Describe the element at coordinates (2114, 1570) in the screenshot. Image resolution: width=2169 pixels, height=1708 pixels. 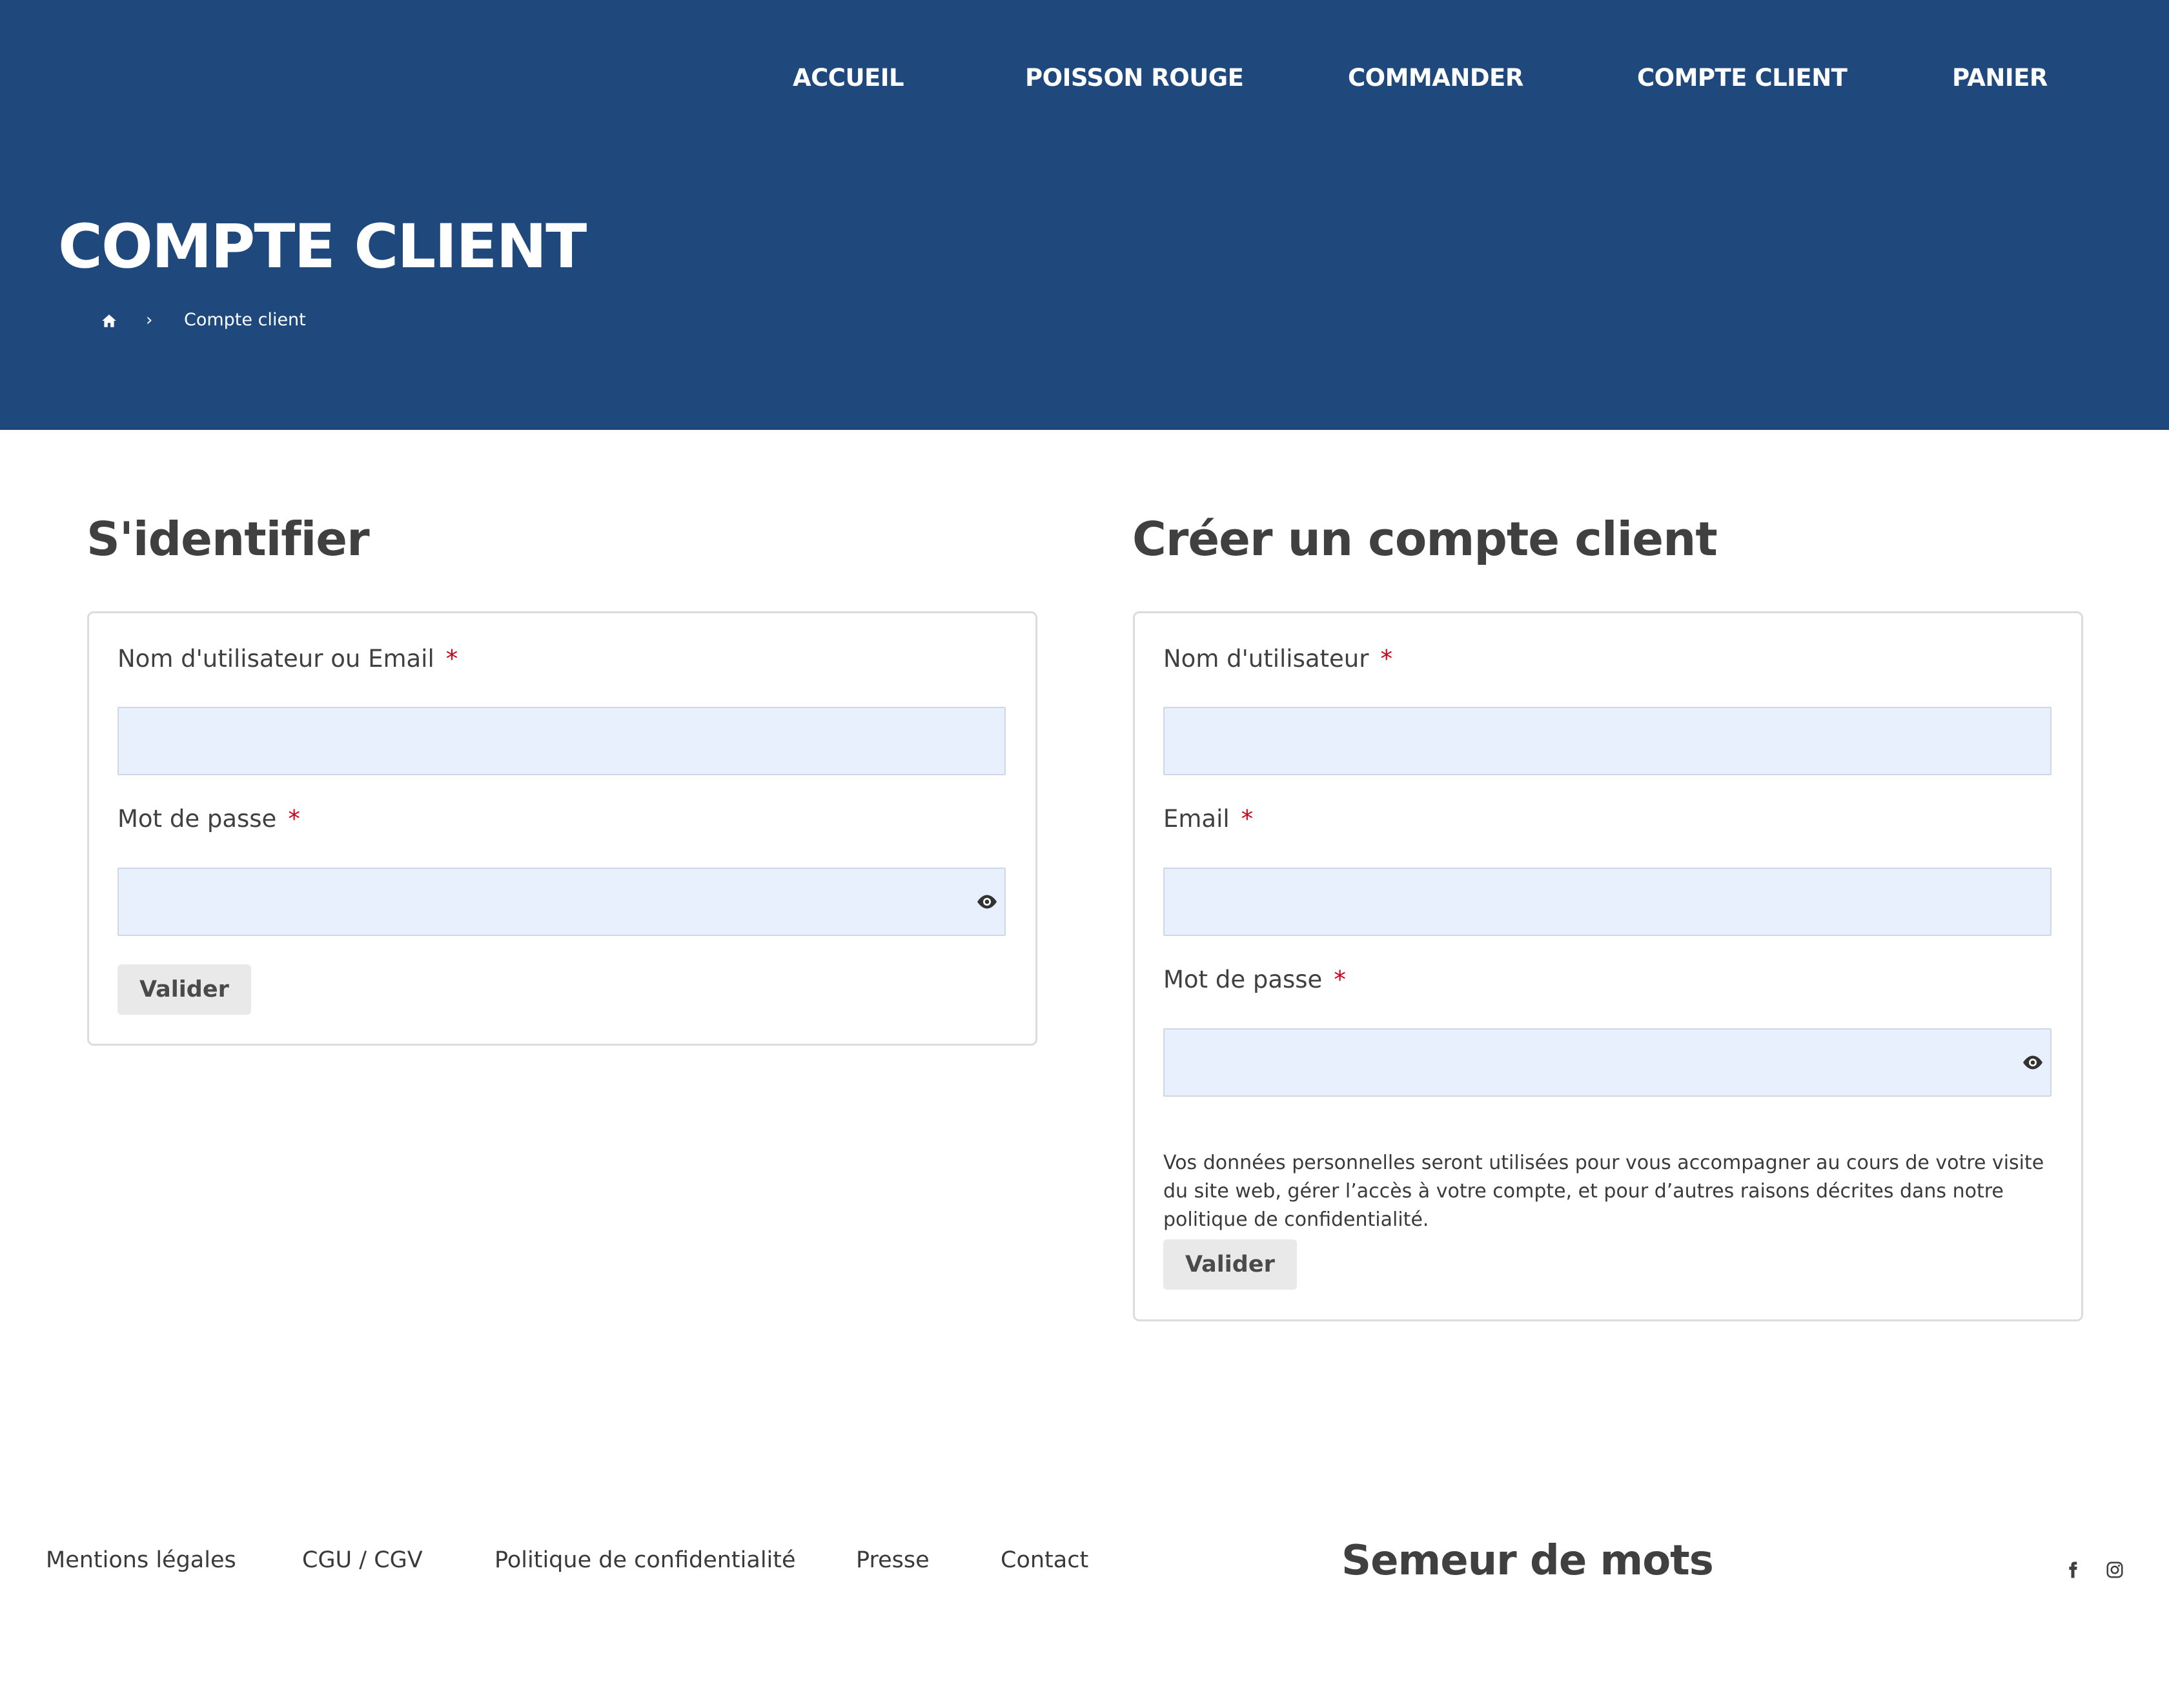
I see `instagram-icon` at that location.